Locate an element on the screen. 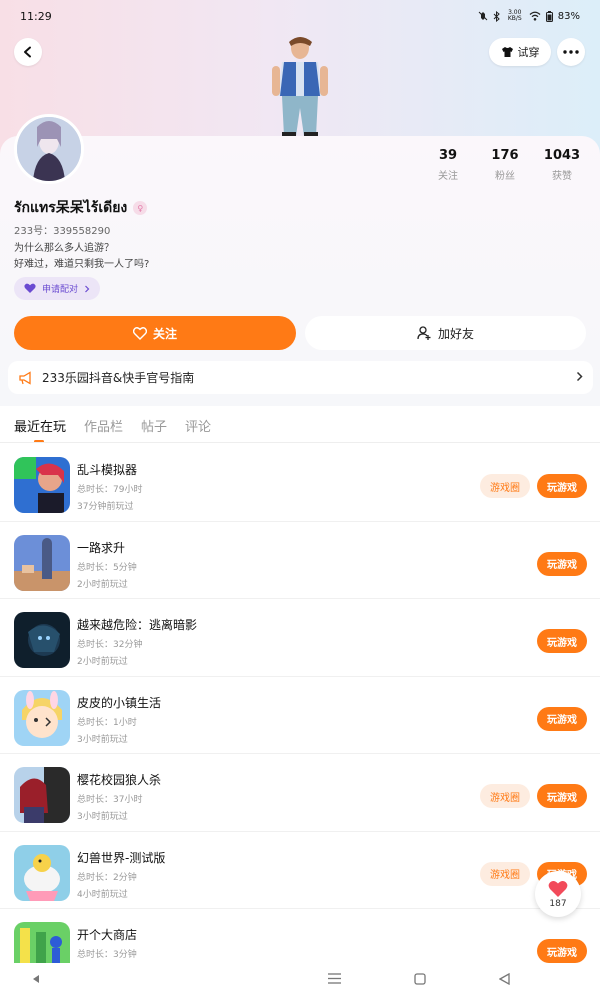  tabs-divider is located at coordinates (300, 442).